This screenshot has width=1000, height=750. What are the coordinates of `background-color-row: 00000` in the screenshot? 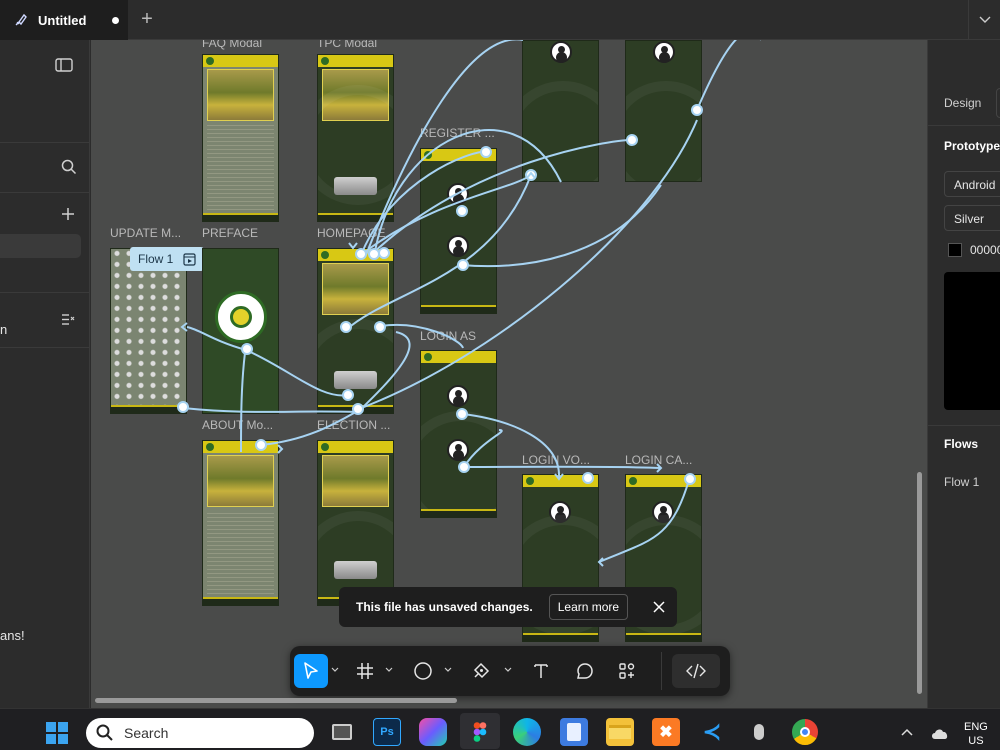 It's located at (974, 250).